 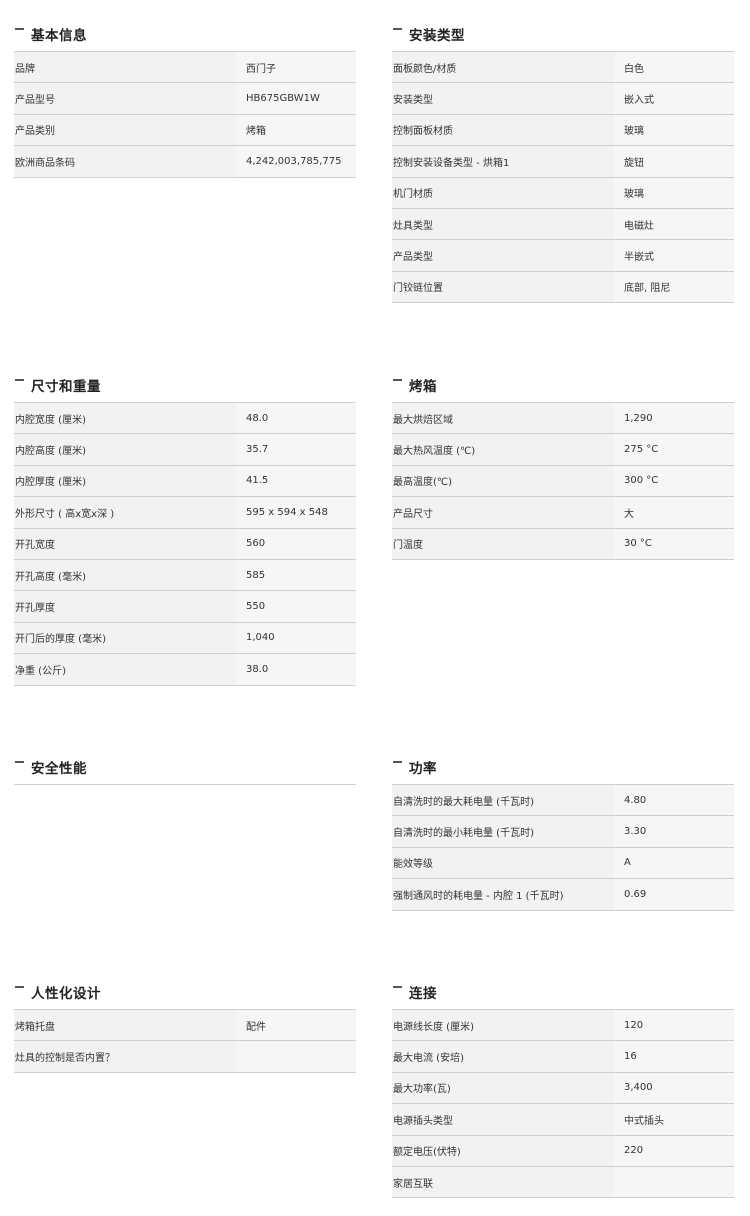 I want to click on spec-row: 家居互联, so click(x=563, y=1182).